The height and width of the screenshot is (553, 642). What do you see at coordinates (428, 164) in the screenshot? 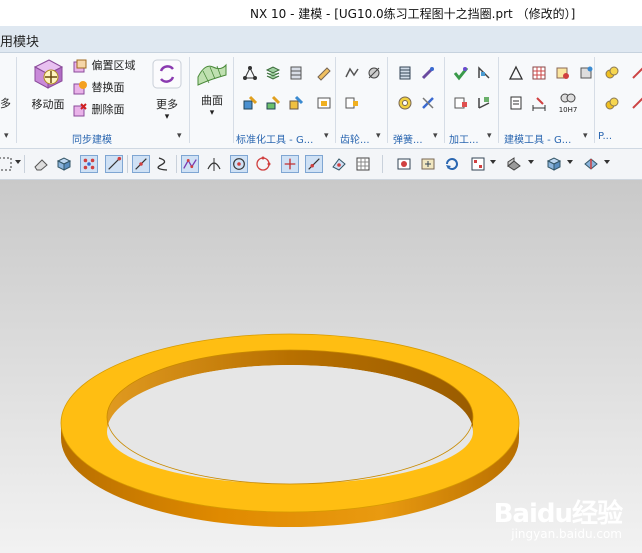
I see `zoom-icon` at bounding box center [428, 164].